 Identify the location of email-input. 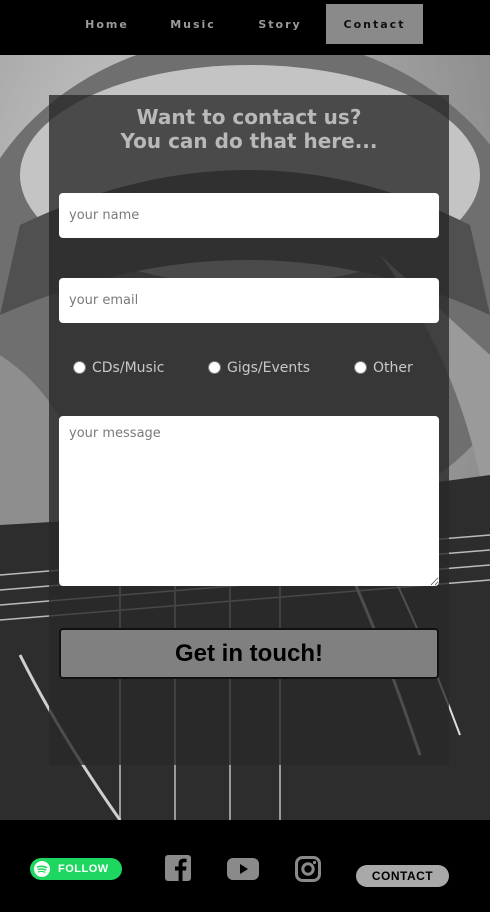
(249, 300).